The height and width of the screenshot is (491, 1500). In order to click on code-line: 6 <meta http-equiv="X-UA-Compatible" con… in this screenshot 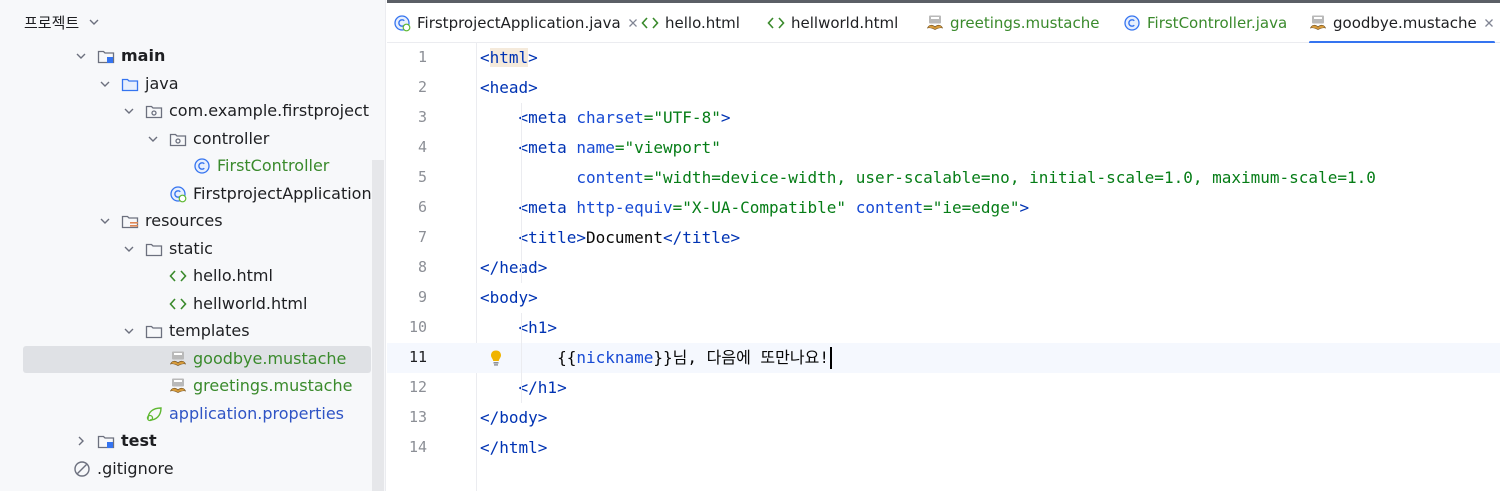, I will do `click(943, 208)`.